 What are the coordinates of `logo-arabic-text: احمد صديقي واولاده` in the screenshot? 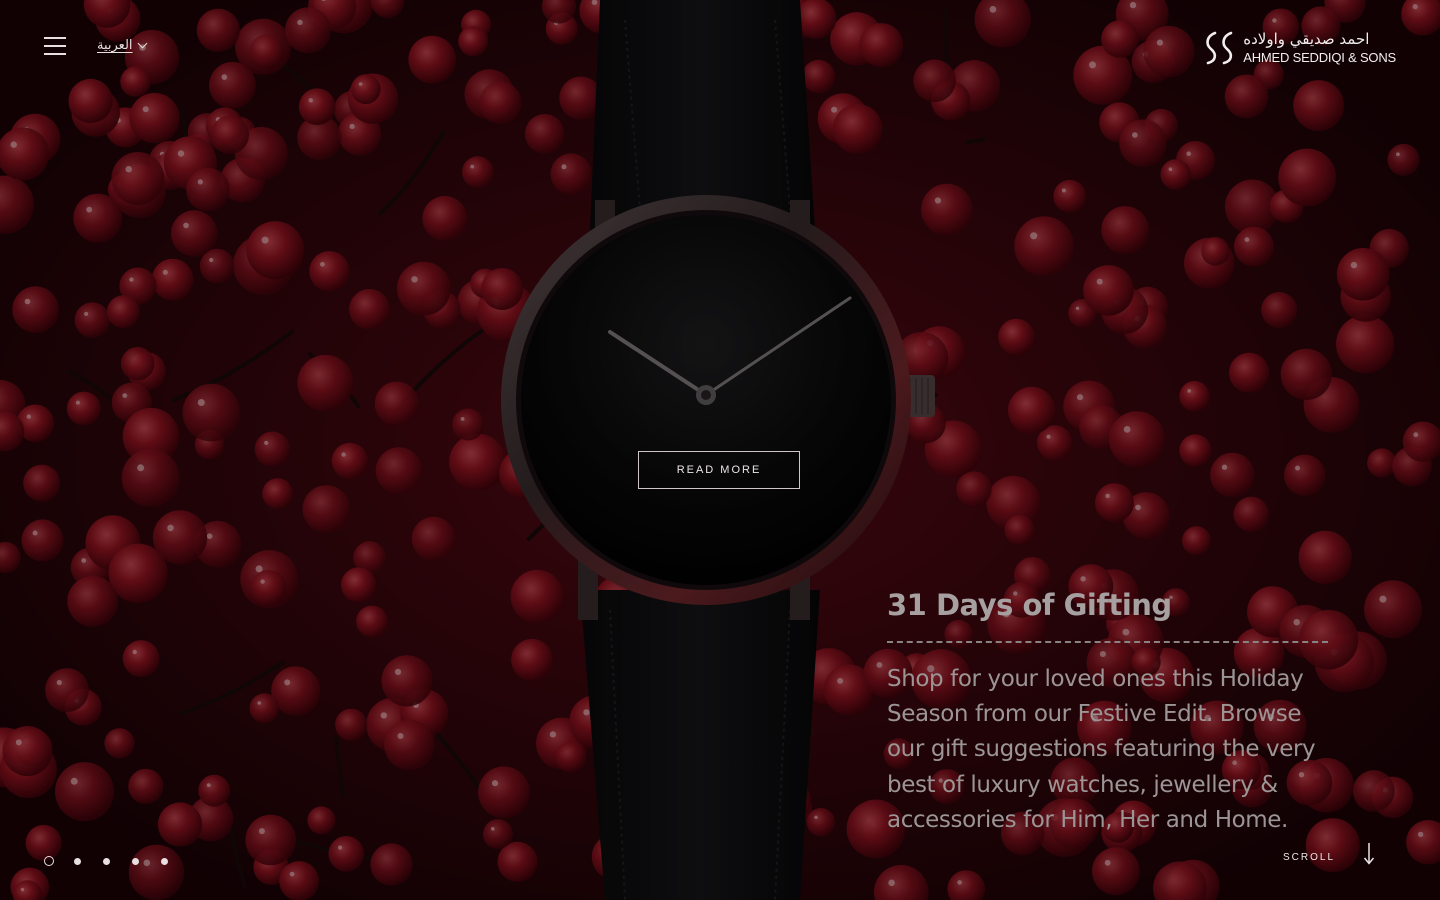 It's located at (1306, 39).